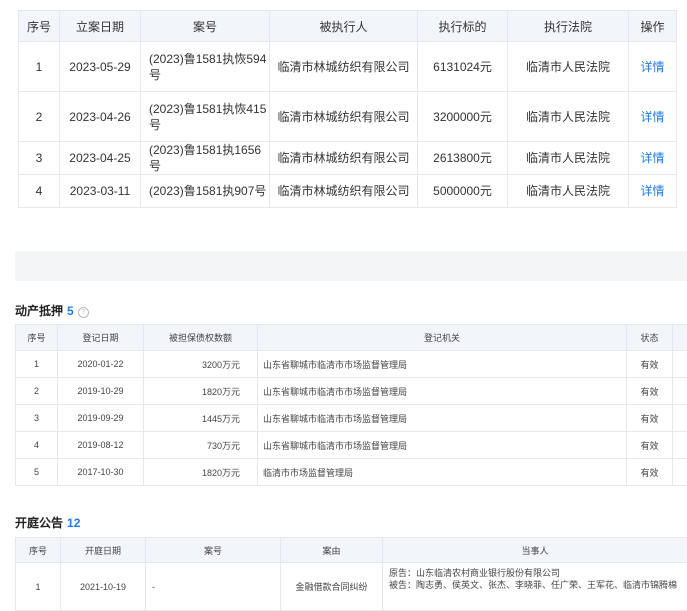  What do you see at coordinates (463, 26) in the screenshot?
I see `column-header-amount: 执行标的` at bounding box center [463, 26].